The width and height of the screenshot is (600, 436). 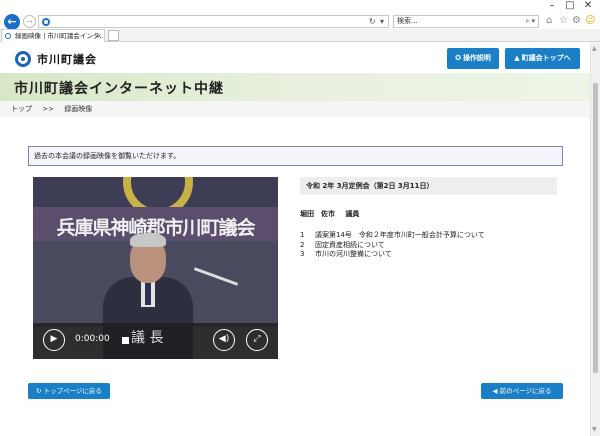 I want to click on forward-arrow-icon: →, so click(x=29, y=21).